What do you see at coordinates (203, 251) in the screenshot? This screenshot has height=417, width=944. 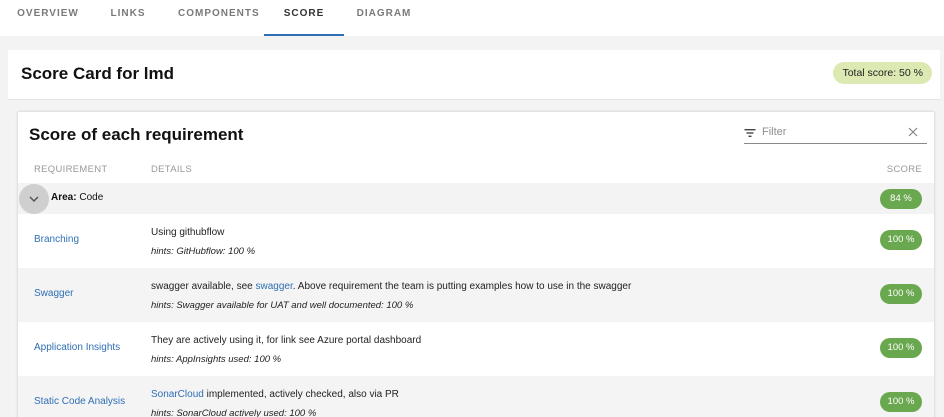 I see `requirement-hint: hints: GitHubflow: 100 %` at bounding box center [203, 251].